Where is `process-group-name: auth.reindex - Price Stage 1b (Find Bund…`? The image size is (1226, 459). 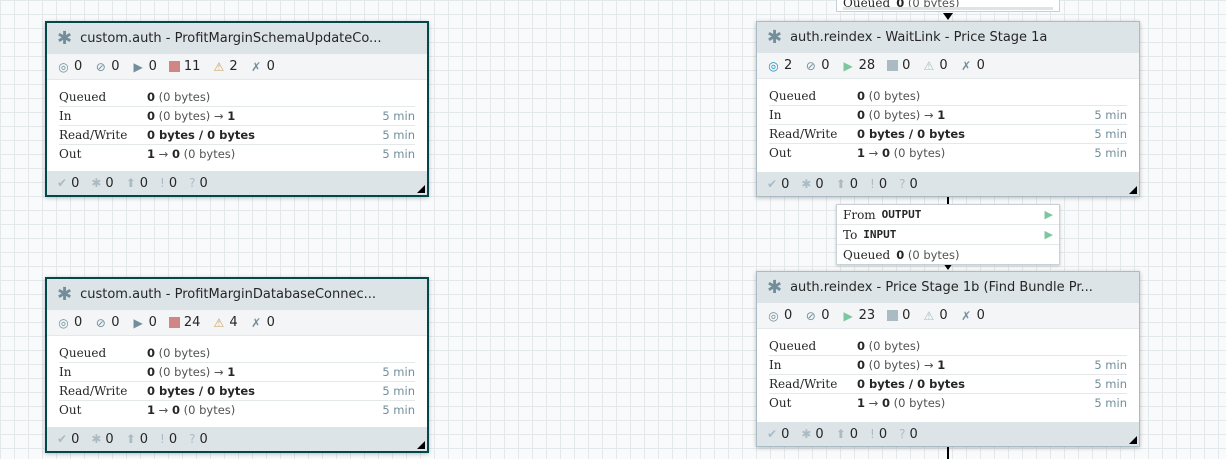
process-group-name: auth.reindex - Price Stage 1b (Find Bund… is located at coordinates (941, 287).